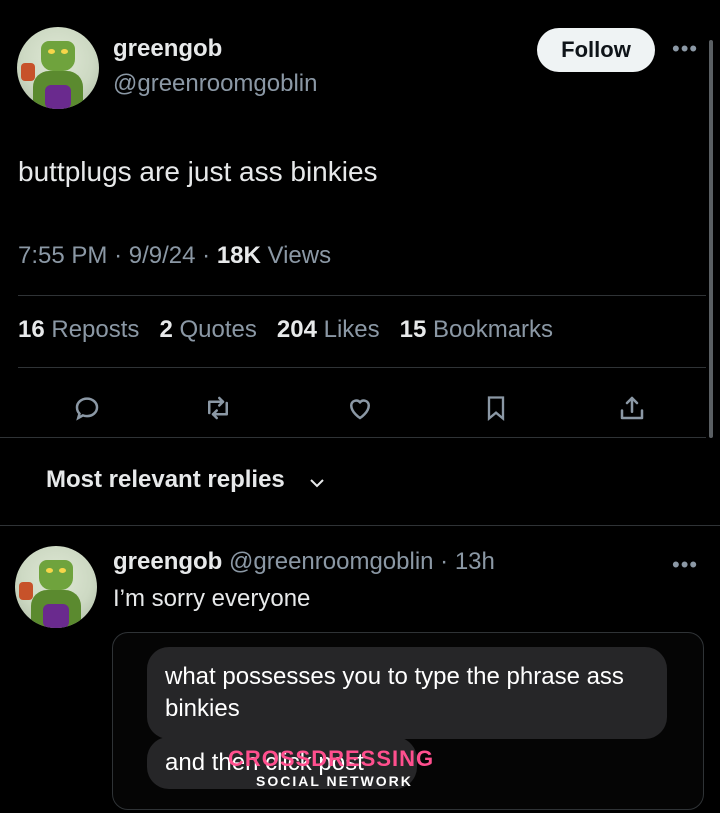 This screenshot has height=813, width=720. Describe the element at coordinates (475, 561) in the screenshot. I see `reply-time: 13h` at that location.